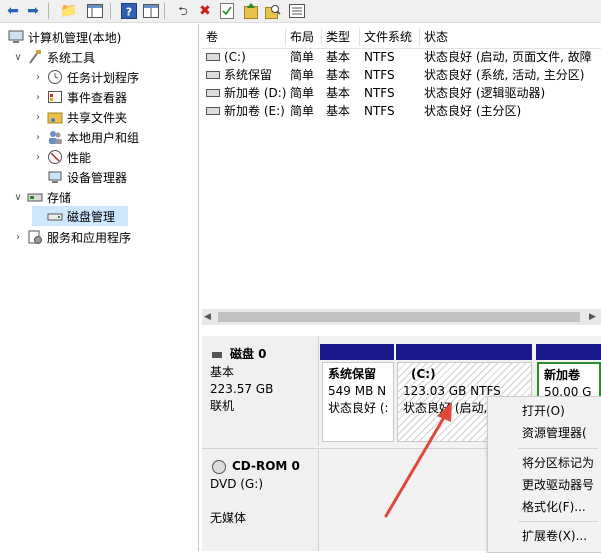  What do you see at coordinates (543, 411) in the screenshot?
I see `menu-item-open: 打开(O)` at bounding box center [543, 411].